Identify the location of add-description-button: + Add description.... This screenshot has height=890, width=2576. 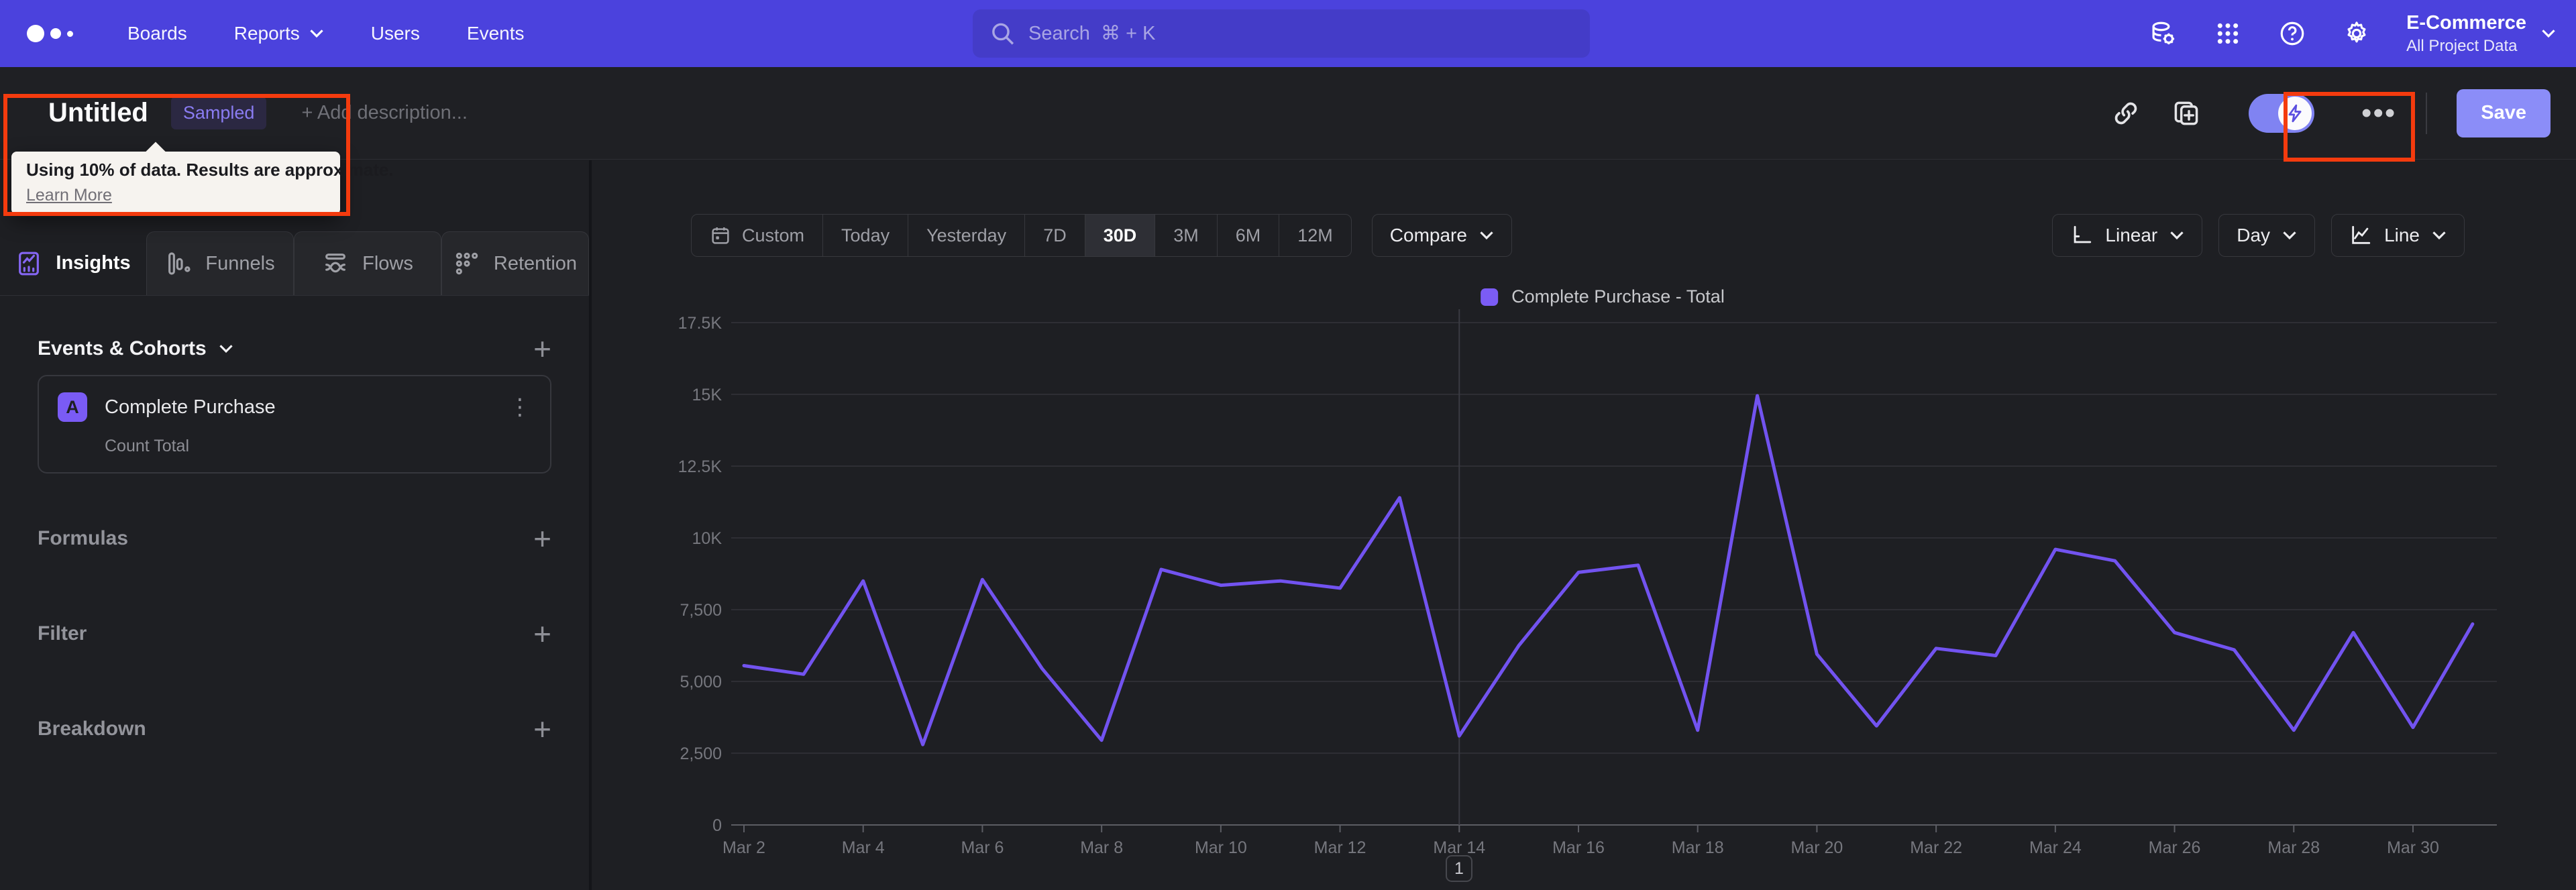
(384, 113).